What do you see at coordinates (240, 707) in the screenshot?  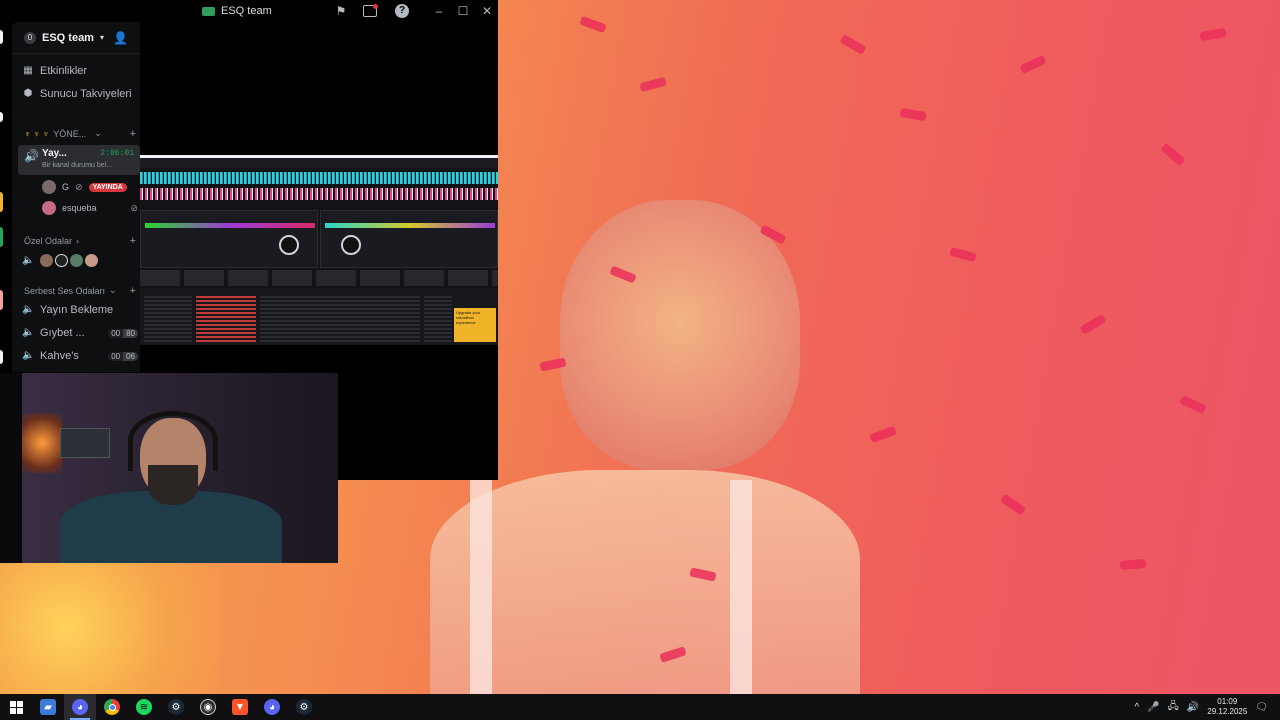 I see `brave-icon: ▼` at bounding box center [240, 707].